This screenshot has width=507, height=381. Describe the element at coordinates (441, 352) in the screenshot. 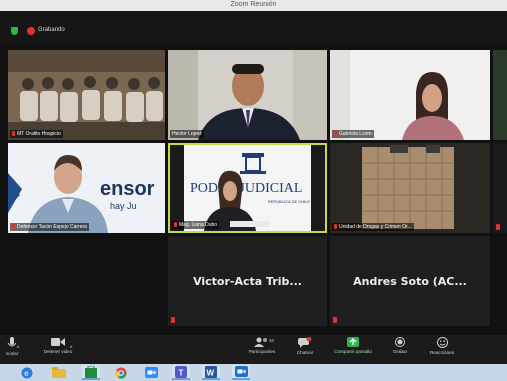

I see `reactions-label: Reacciones` at that location.